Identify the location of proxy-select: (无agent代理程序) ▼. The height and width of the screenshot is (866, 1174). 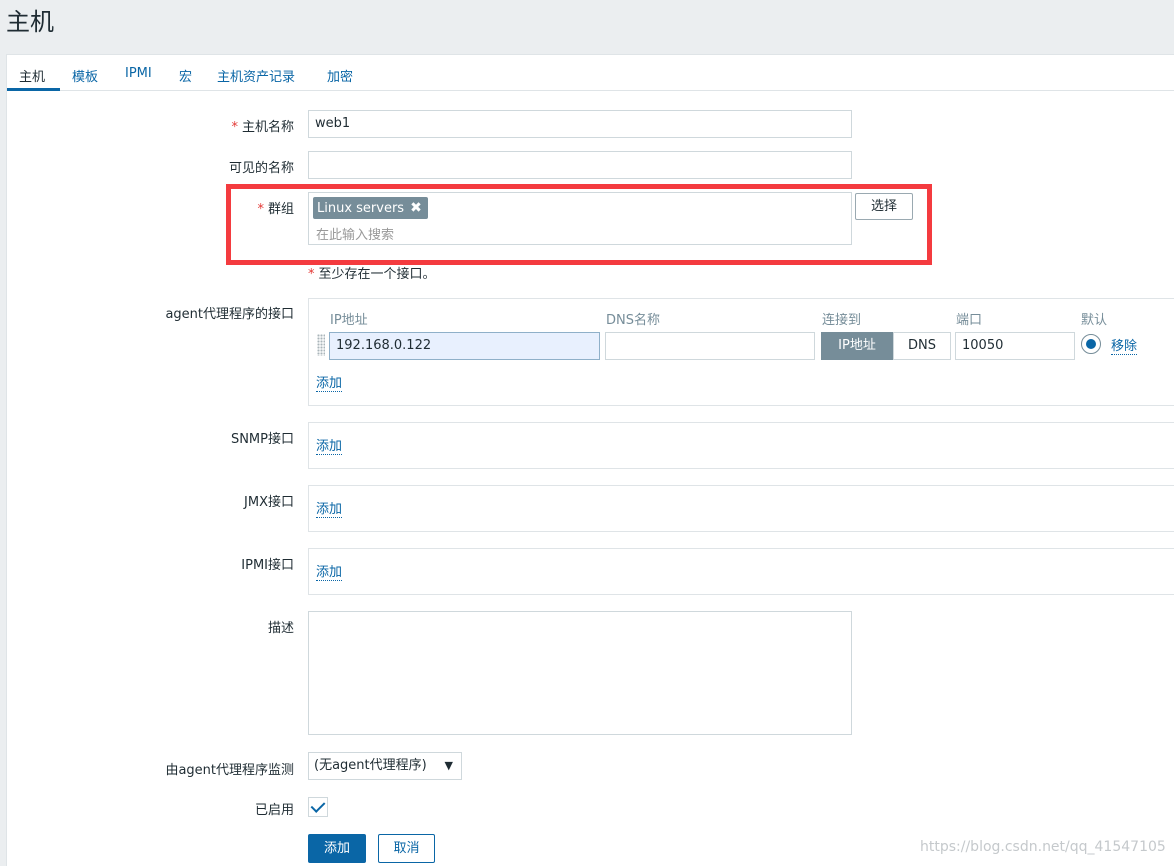
(385, 766).